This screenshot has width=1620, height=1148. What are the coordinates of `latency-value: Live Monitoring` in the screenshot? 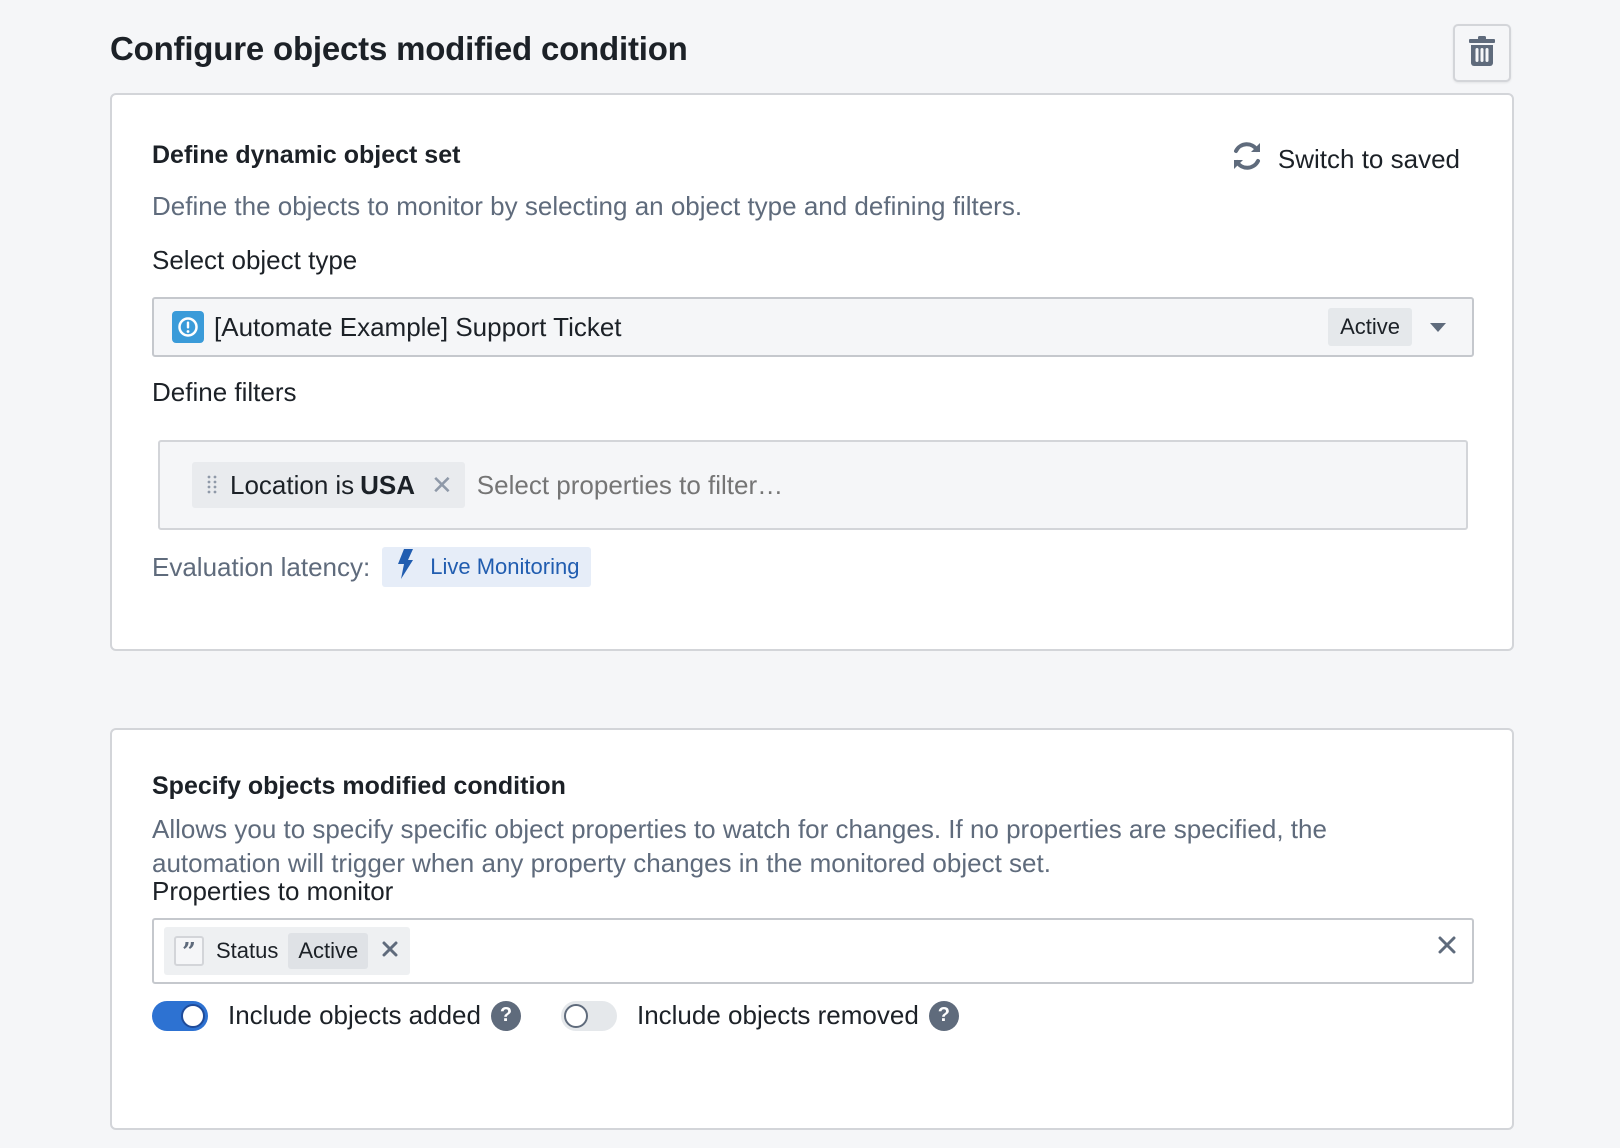 It's located at (505, 566).